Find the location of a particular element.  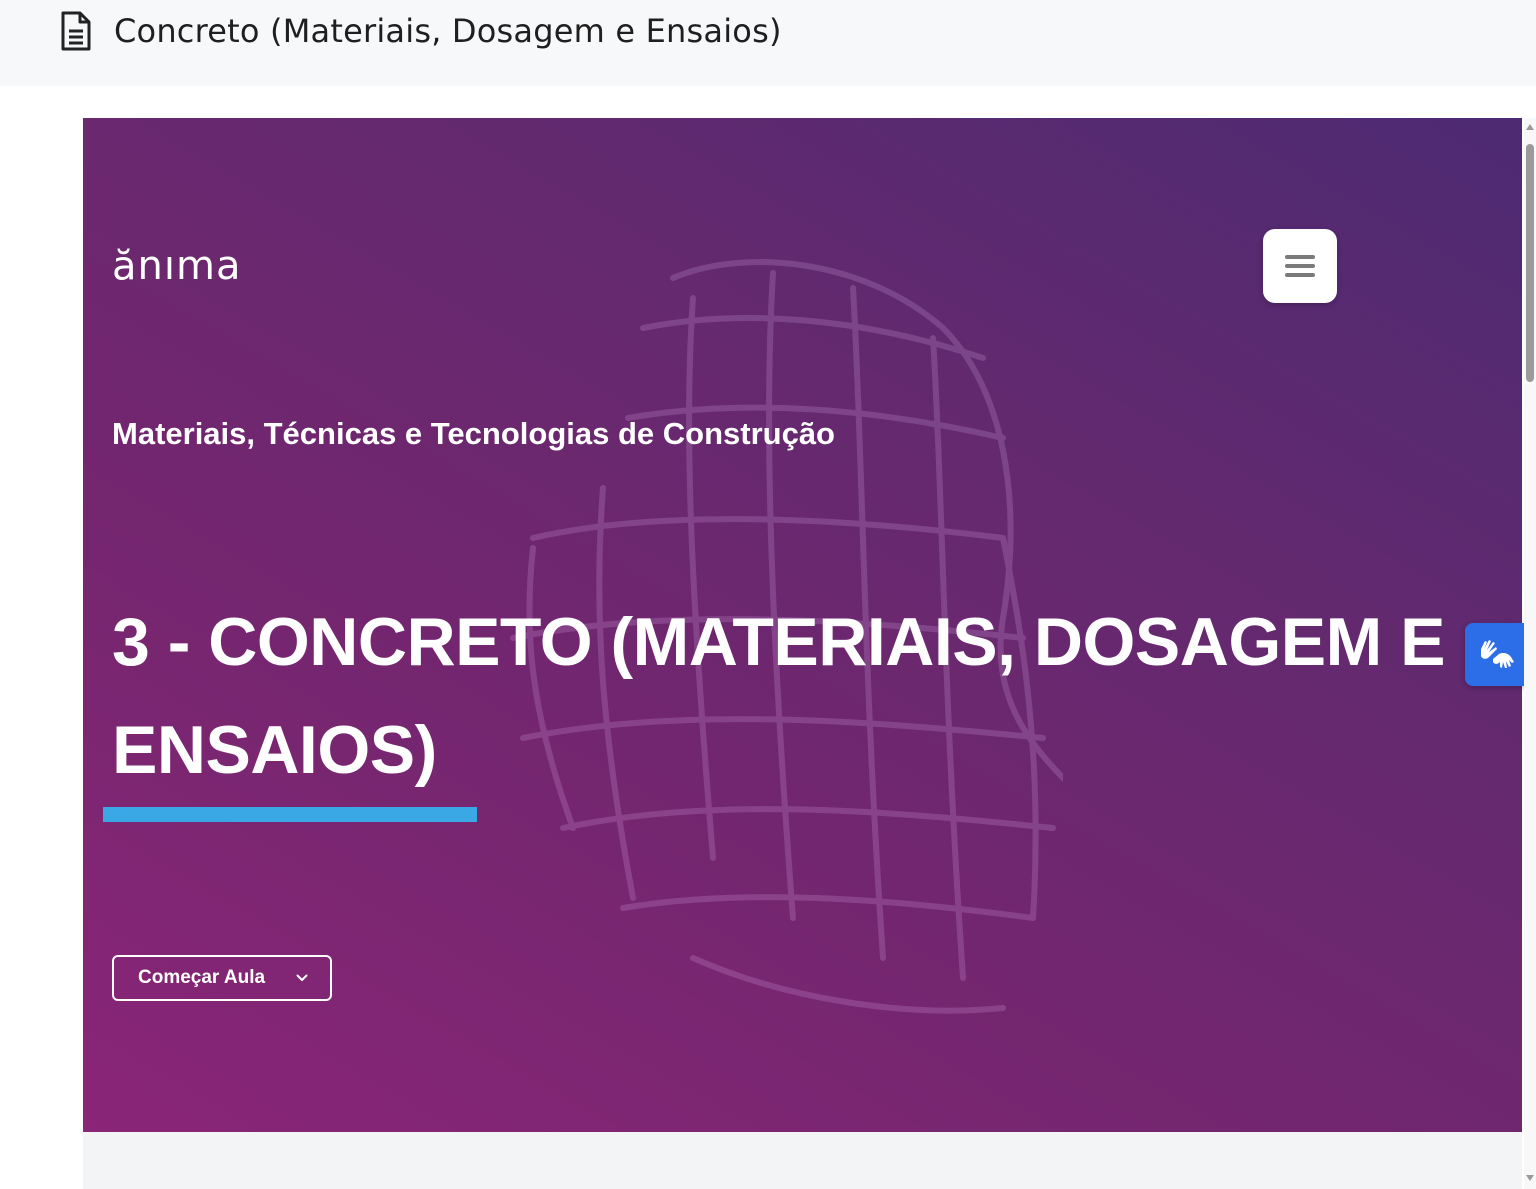

start-lesson-label: Começar Aula is located at coordinates (202, 977).